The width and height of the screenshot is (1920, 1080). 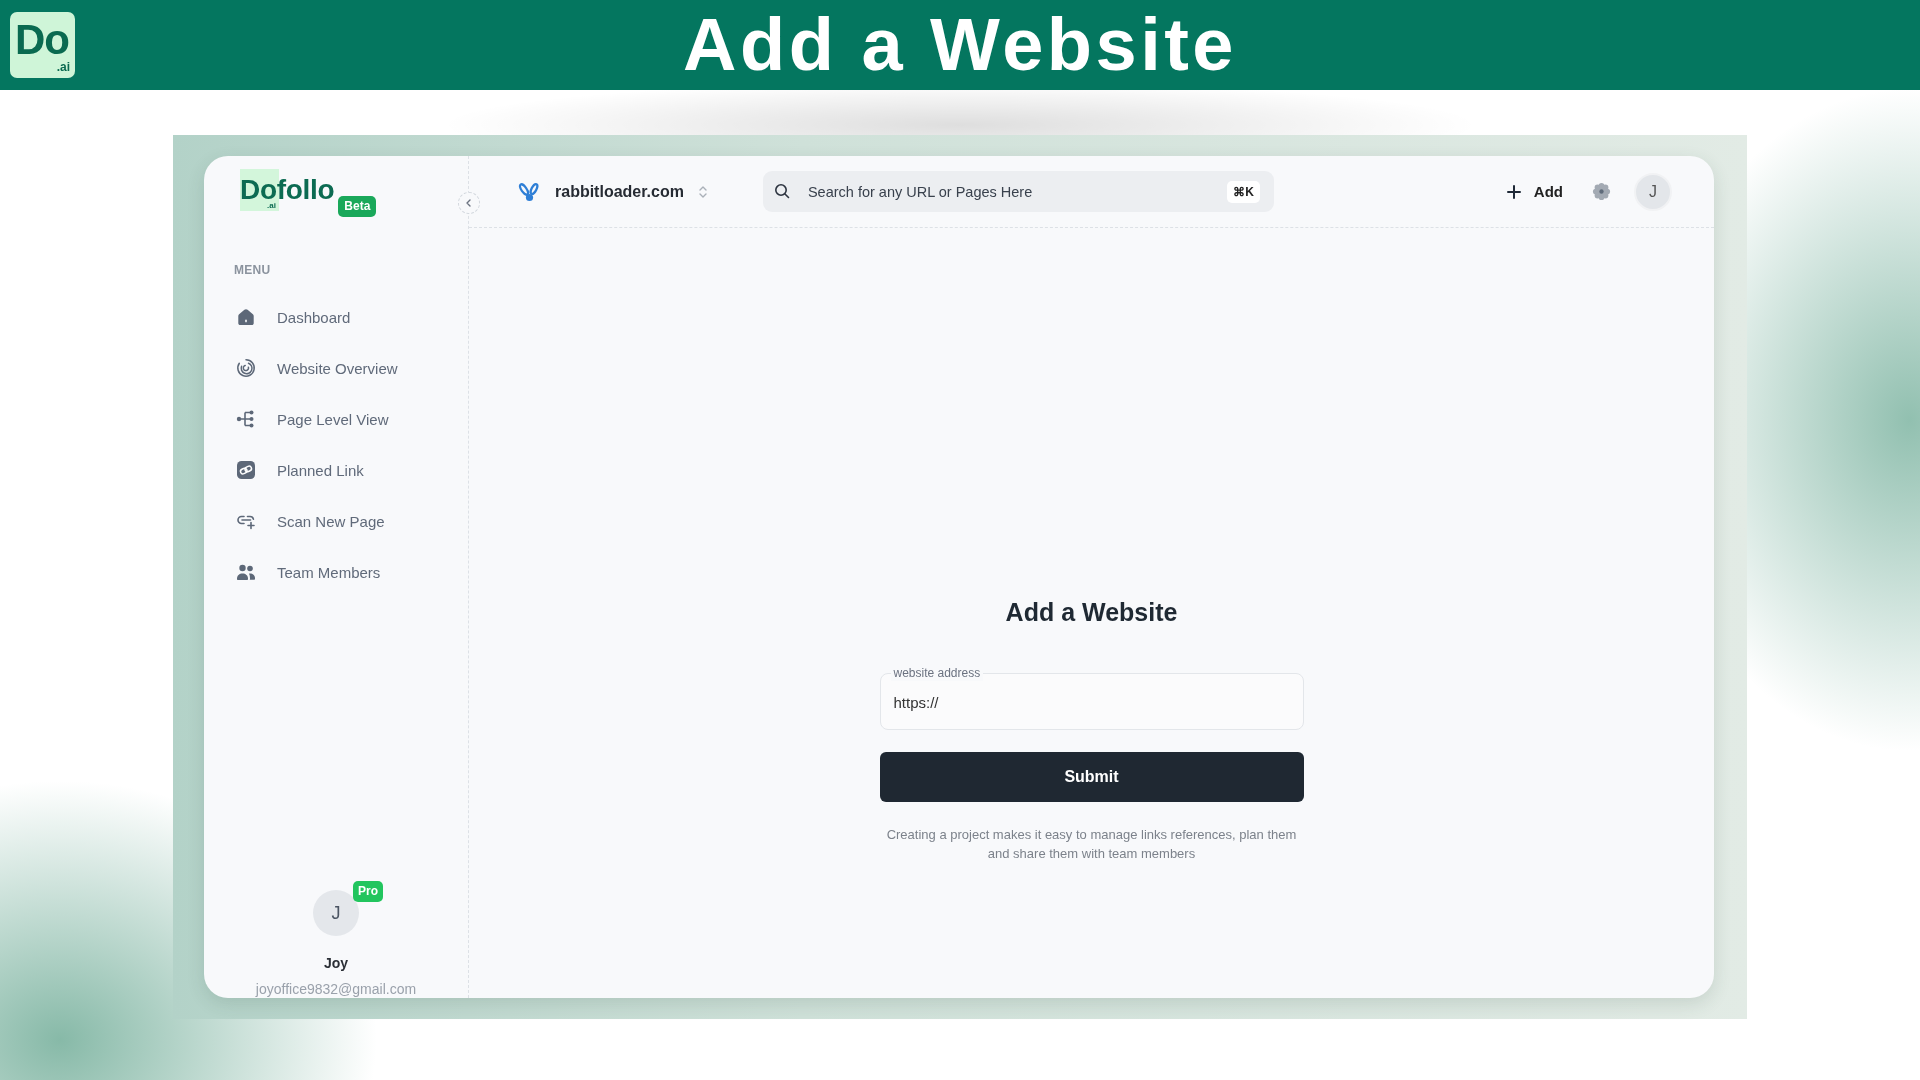 I want to click on user-name: Joy, so click(x=336, y=963).